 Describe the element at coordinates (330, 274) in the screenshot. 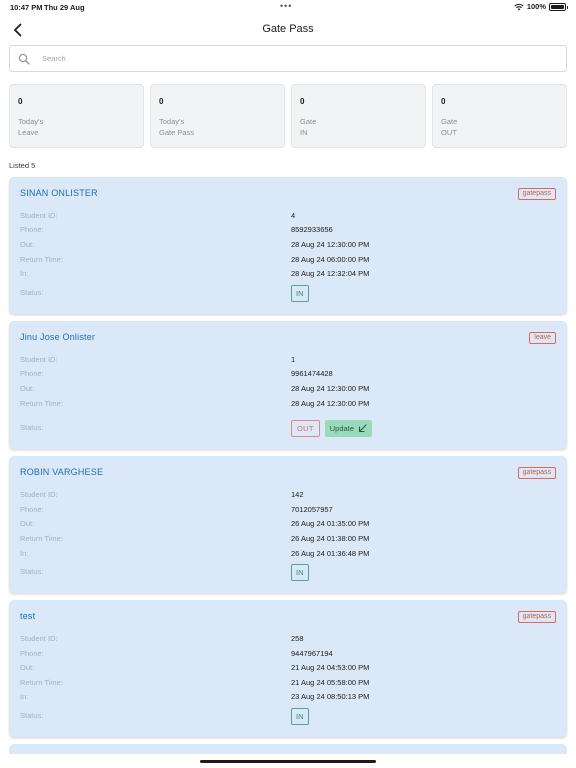

I see `in-value: 28 Aug 24 12:32:04 PM` at that location.